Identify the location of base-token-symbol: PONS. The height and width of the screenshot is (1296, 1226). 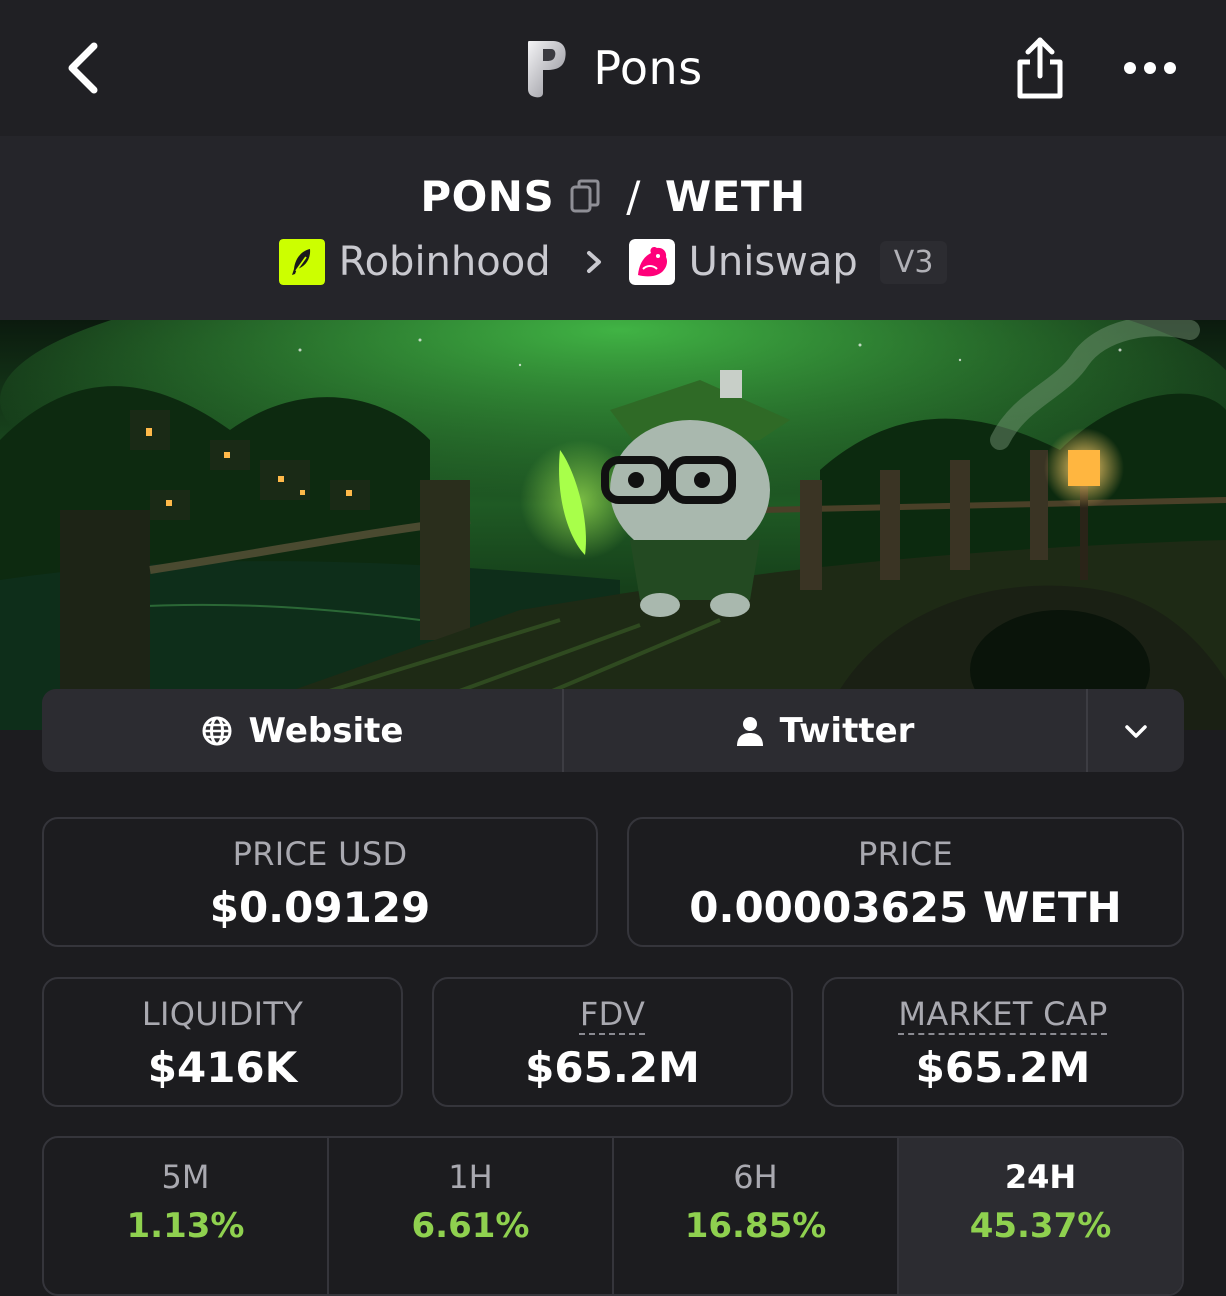
(487, 196).